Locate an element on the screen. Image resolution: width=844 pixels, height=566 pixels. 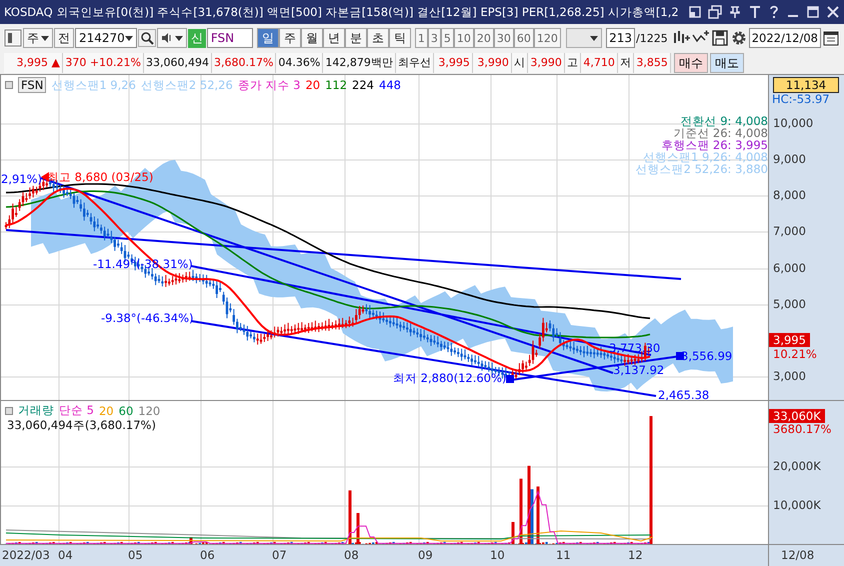
period-tab: 틱 is located at coordinates (399, 38).